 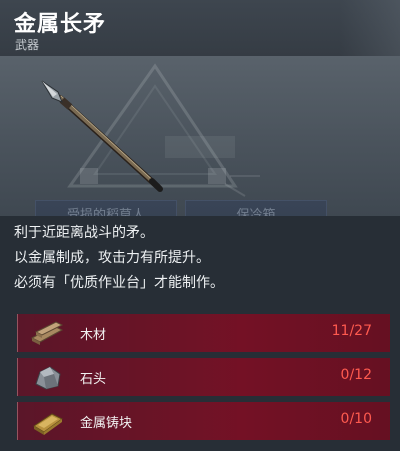 I want to click on wood-icon, so click(x=47, y=333).